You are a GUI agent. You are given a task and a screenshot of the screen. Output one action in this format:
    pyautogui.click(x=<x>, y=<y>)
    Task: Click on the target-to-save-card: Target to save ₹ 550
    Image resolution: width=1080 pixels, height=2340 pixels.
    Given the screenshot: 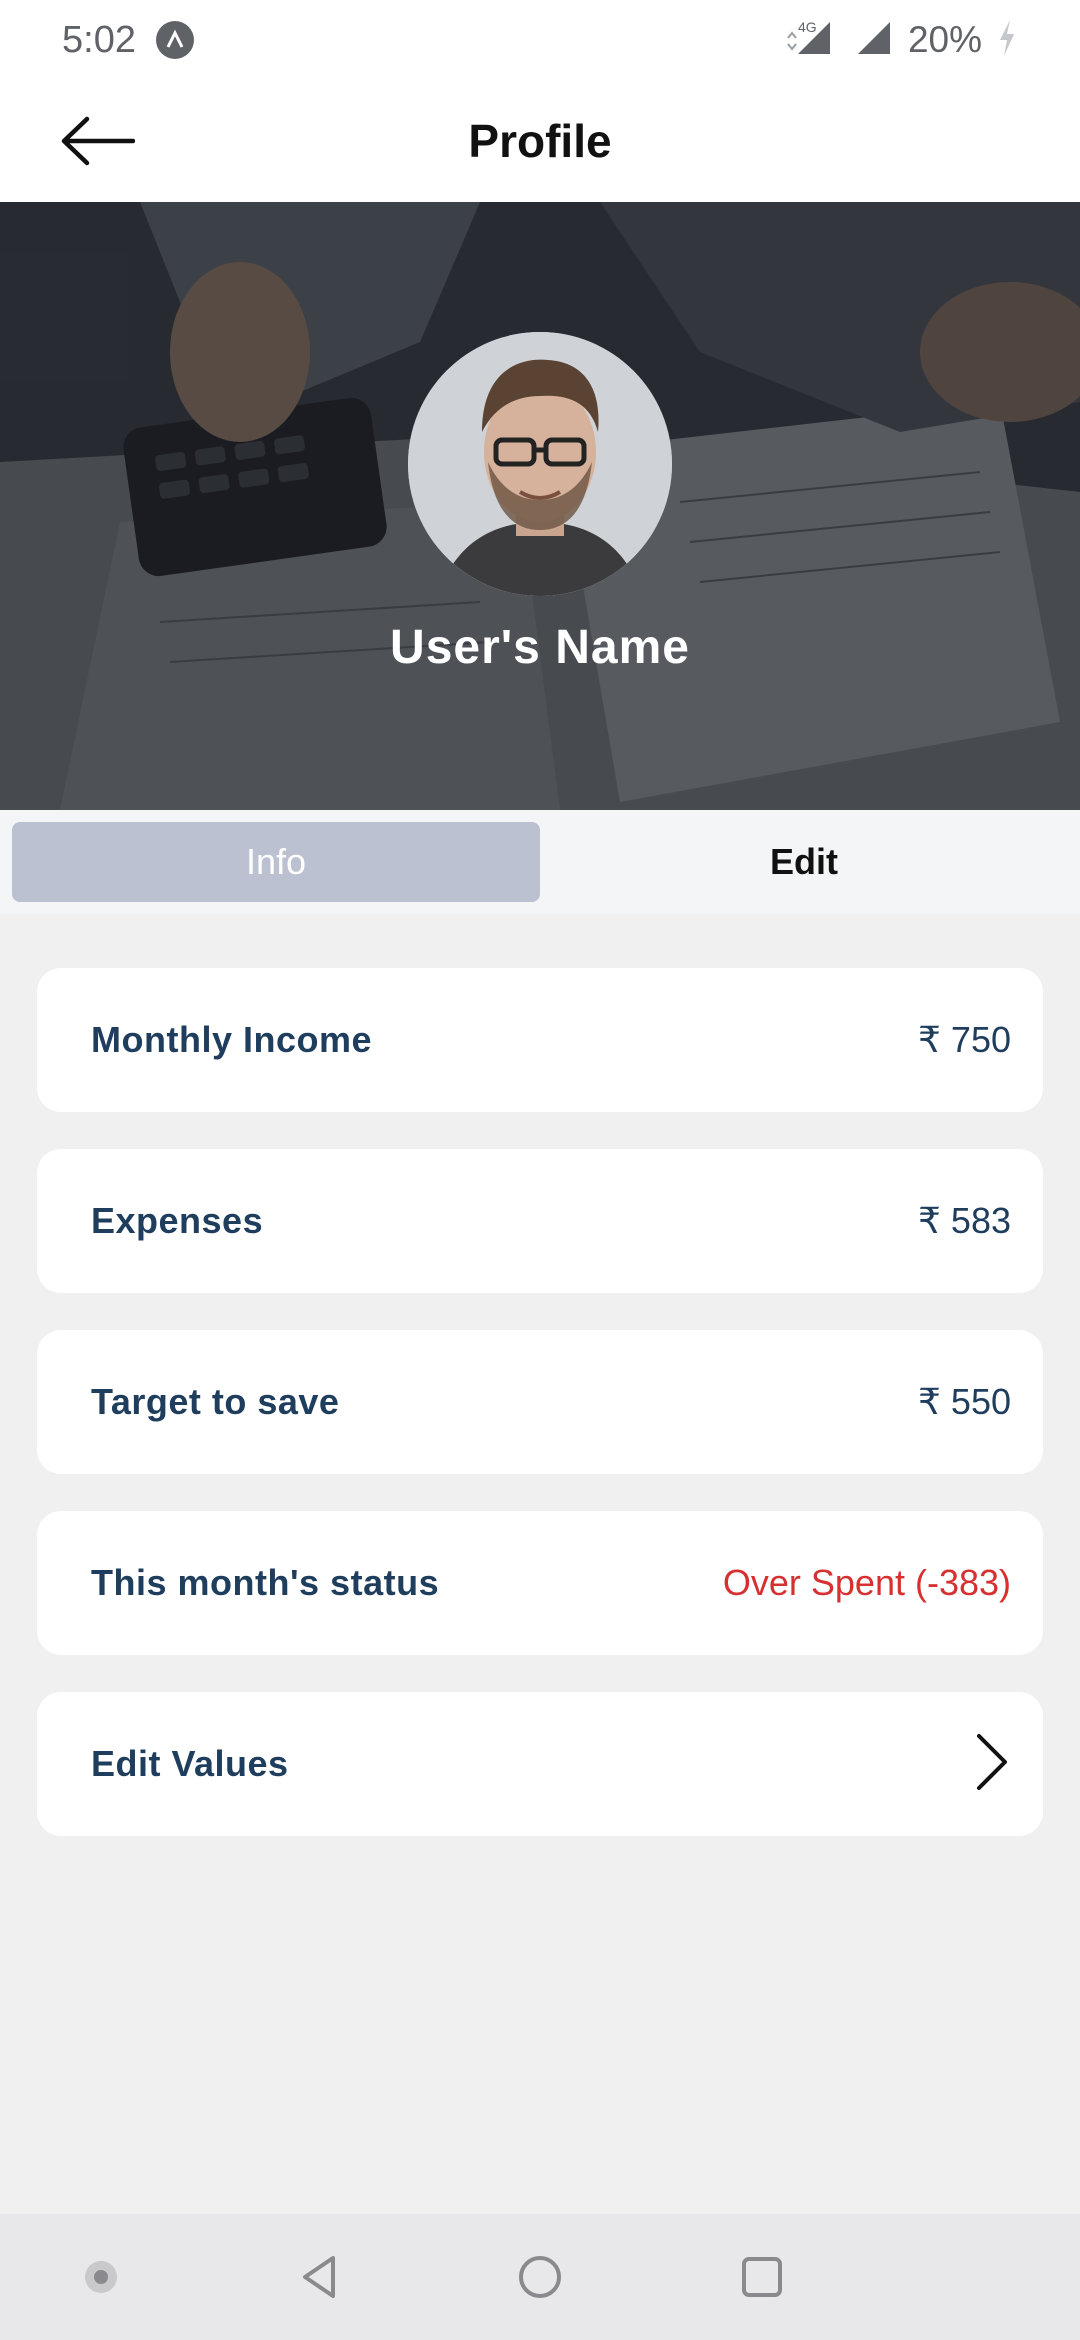 What is the action you would take?
    pyautogui.click(x=540, y=1402)
    